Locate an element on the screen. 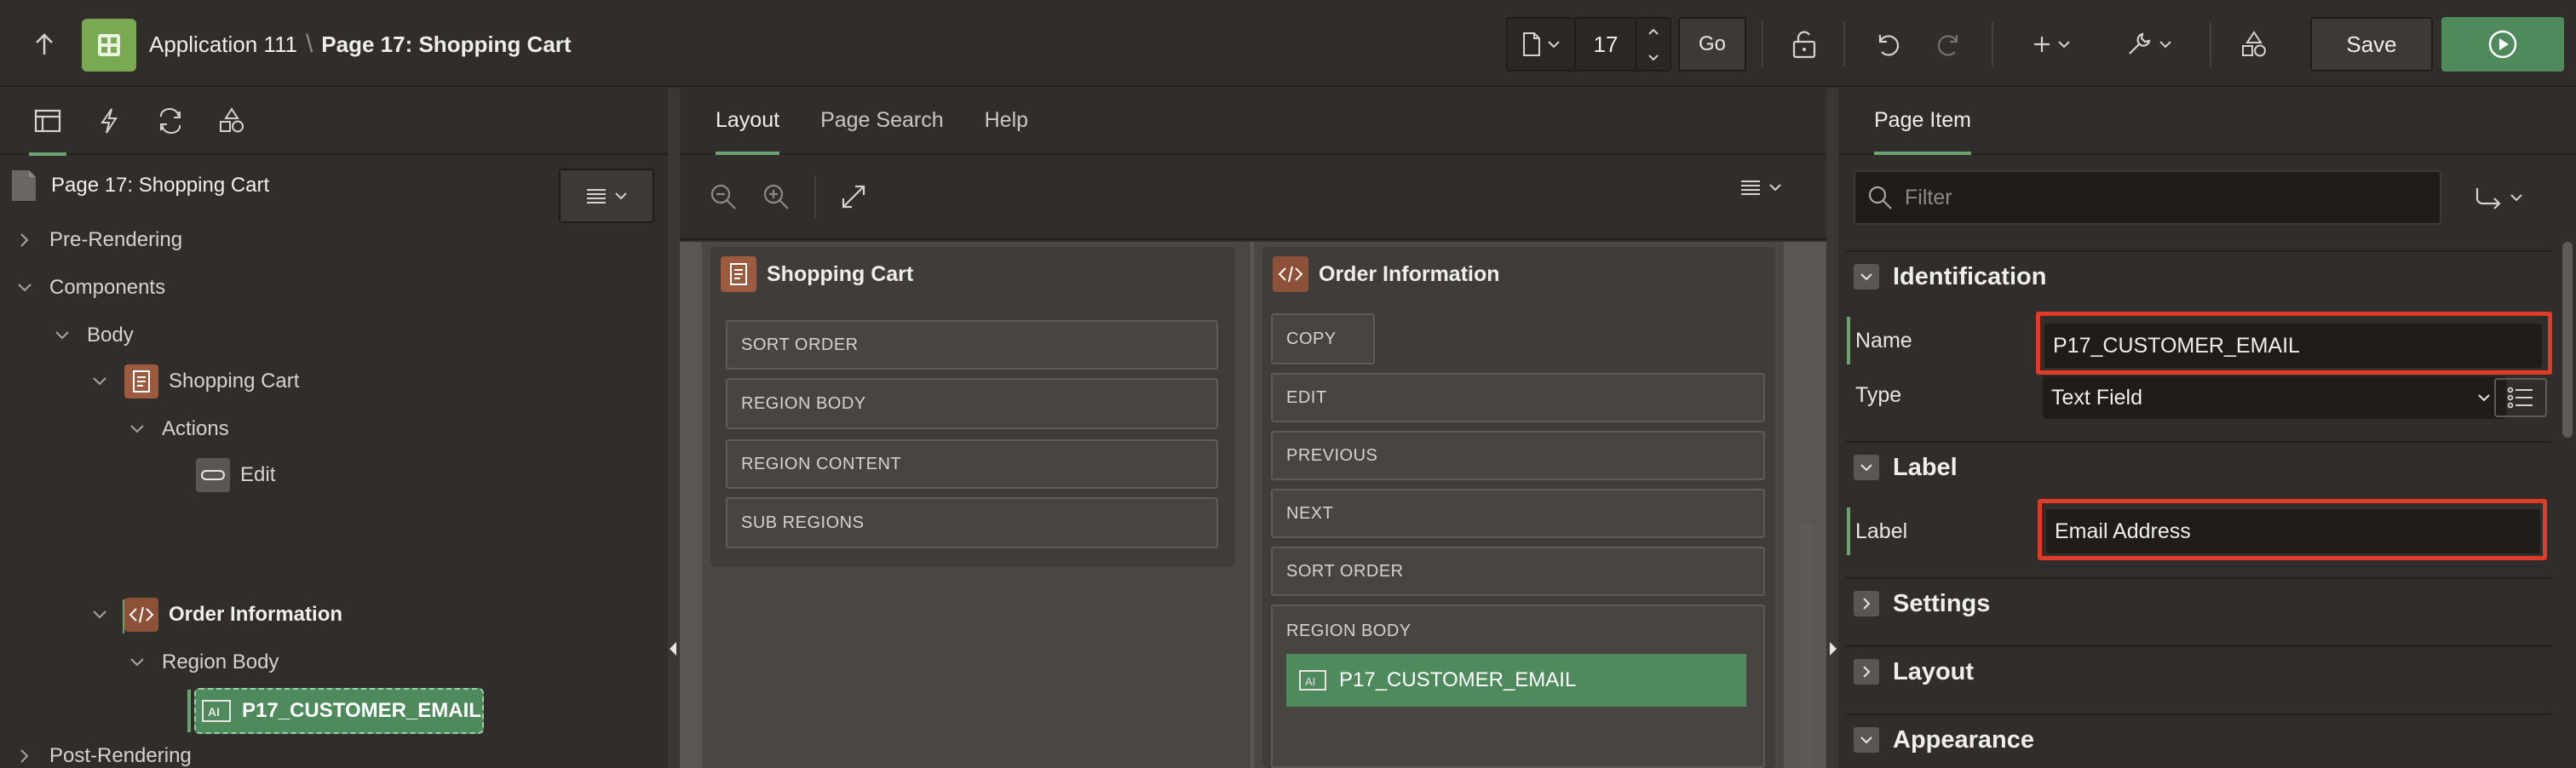 The height and width of the screenshot is (768, 2576). tab-dynamic-actions is located at coordinates (109, 121).